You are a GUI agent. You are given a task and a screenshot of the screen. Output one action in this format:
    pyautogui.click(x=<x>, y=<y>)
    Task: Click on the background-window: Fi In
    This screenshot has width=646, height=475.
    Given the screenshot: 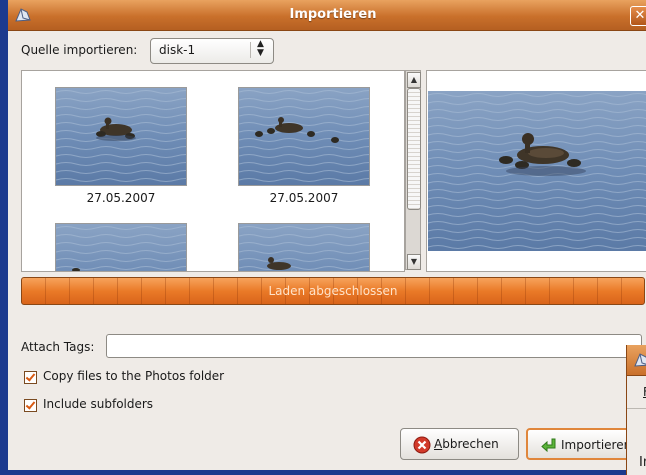 What is the action you would take?
    pyautogui.click(x=636, y=410)
    